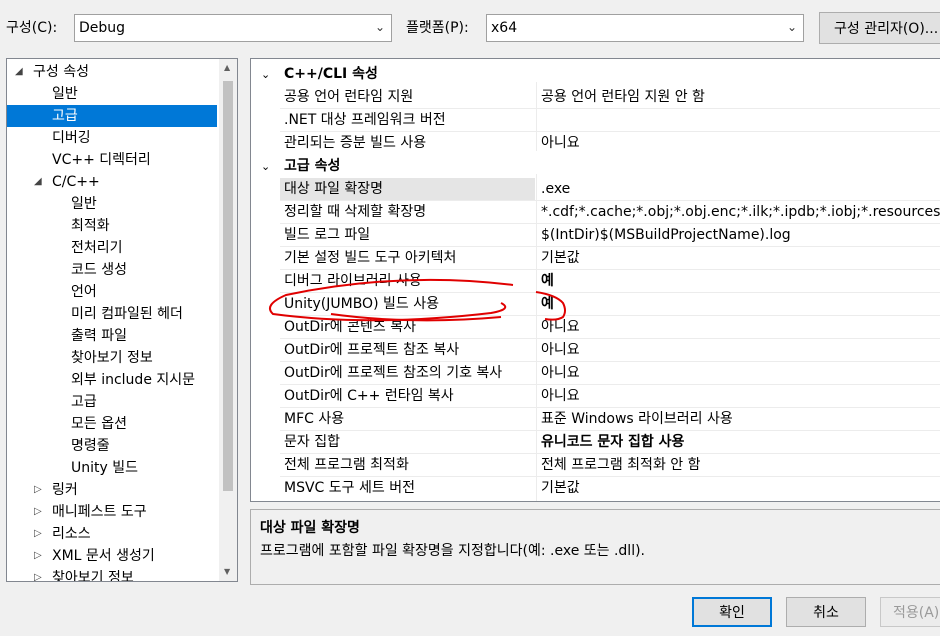  I want to click on tree-item-all-options: 모든 옵션, so click(112, 424).